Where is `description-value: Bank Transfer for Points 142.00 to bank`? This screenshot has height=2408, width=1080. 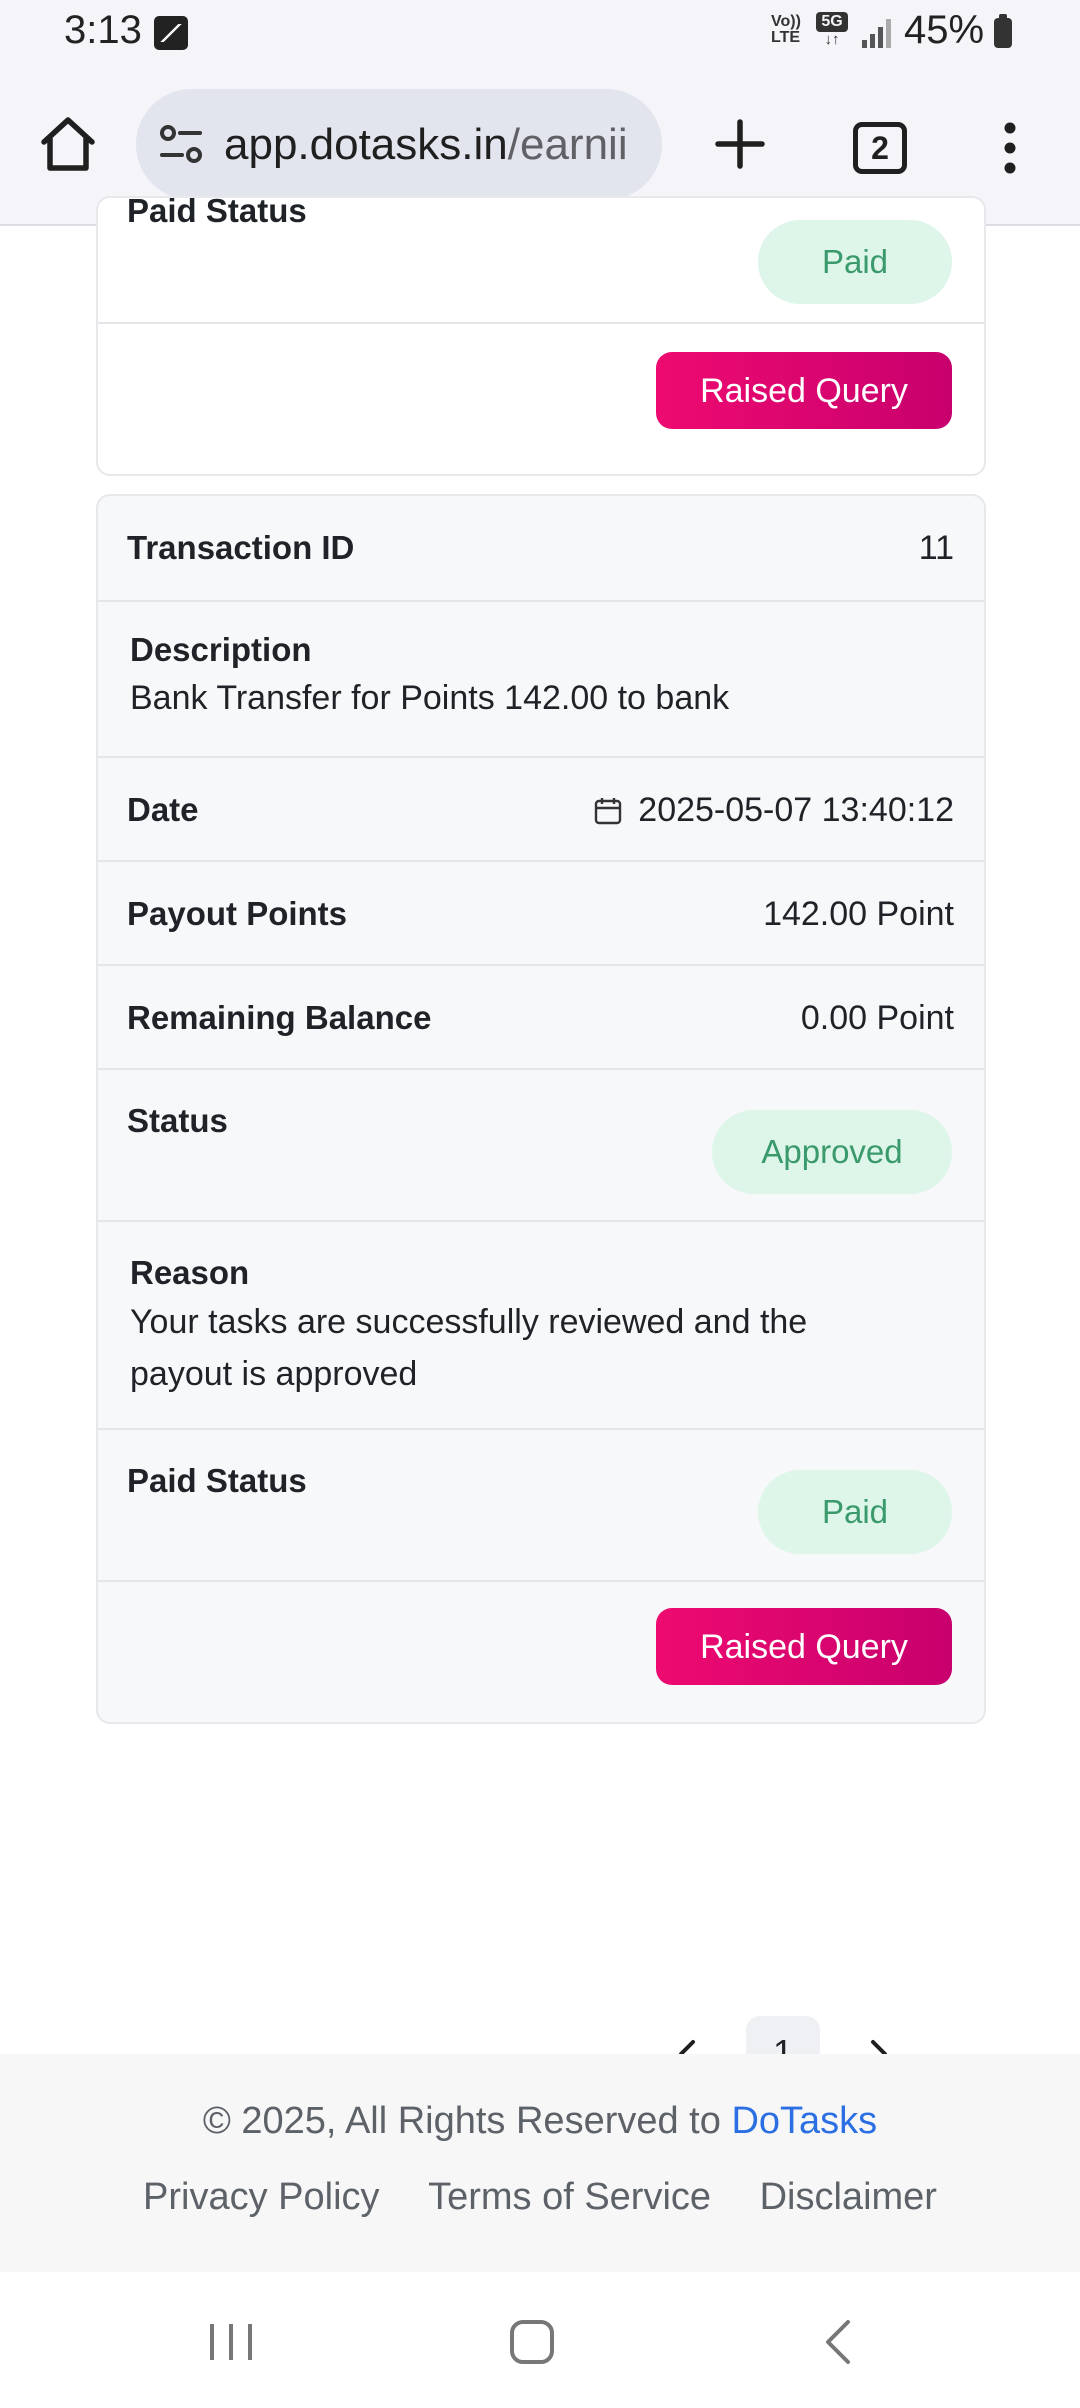 description-value: Bank Transfer for Points 142.00 to bank is located at coordinates (430, 698).